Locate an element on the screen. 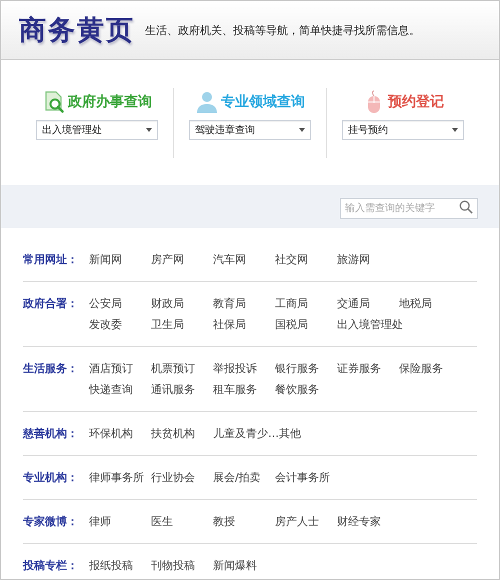 This screenshot has height=580, width=500. query-title: 政府办事查询 is located at coordinates (110, 102).